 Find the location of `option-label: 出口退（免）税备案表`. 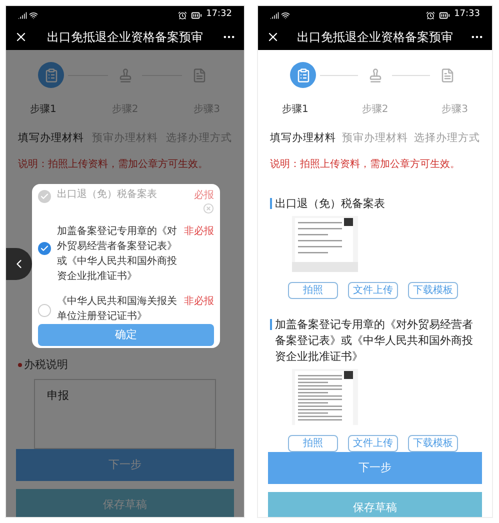

option-label: 出口退（免）税备案表 is located at coordinates (107, 195).